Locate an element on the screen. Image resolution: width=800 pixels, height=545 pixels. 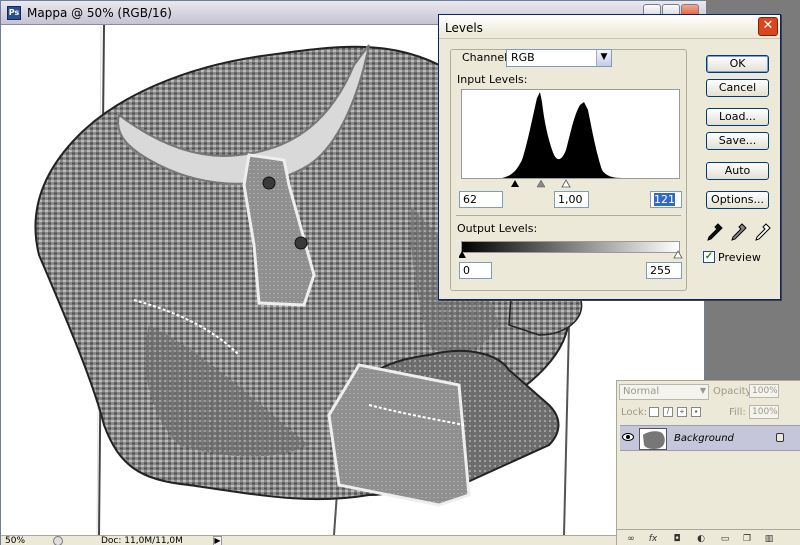
input-gamma-field: 1,00 is located at coordinates (571, 199).